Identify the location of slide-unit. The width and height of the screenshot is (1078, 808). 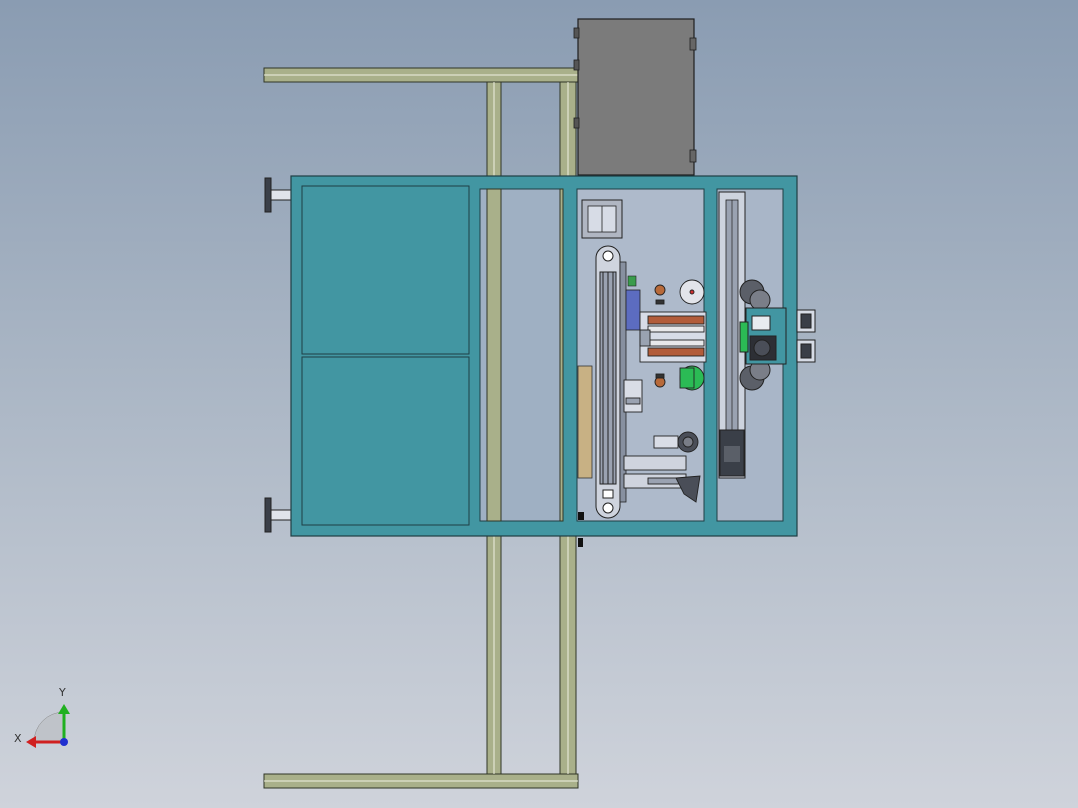
(673, 337).